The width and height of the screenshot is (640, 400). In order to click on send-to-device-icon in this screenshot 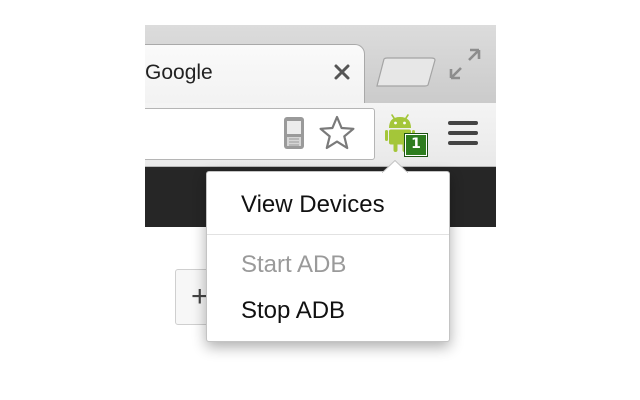, I will do `click(294, 133)`.